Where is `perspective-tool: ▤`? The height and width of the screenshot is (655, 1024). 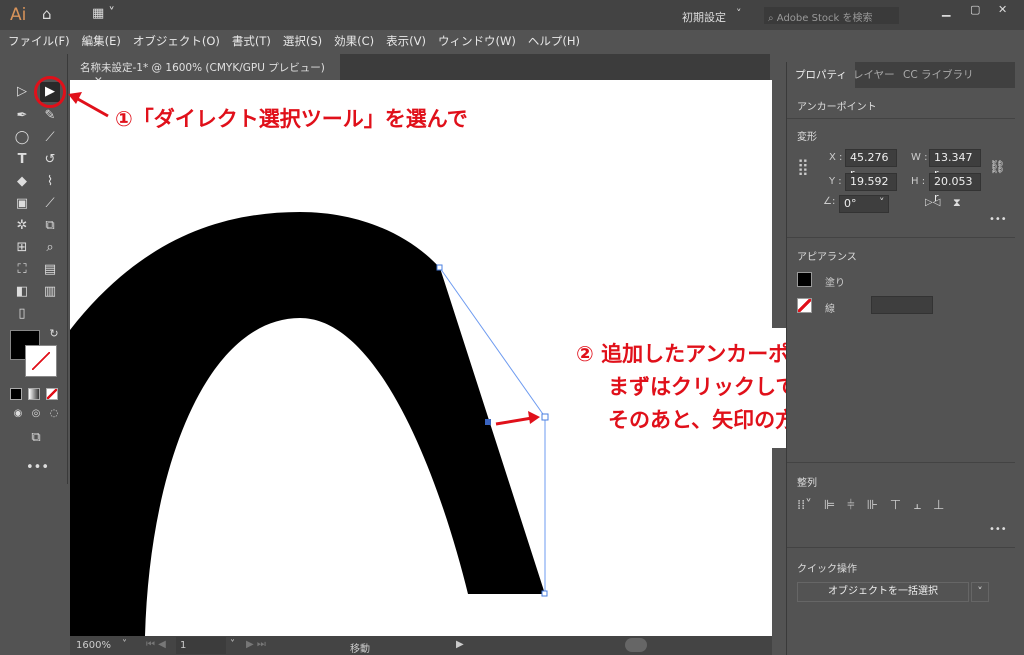 perspective-tool: ▤ is located at coordinates (50, 270).